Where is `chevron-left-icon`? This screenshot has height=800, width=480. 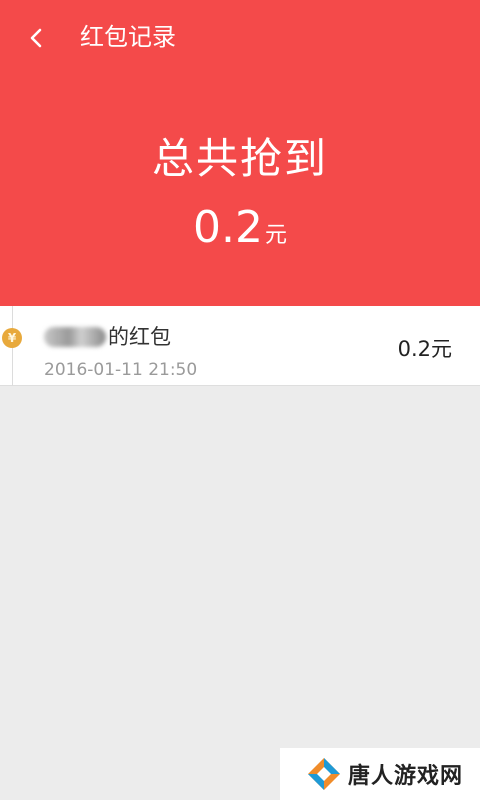 chevron-left-icon is located at coordinates (36, 38).